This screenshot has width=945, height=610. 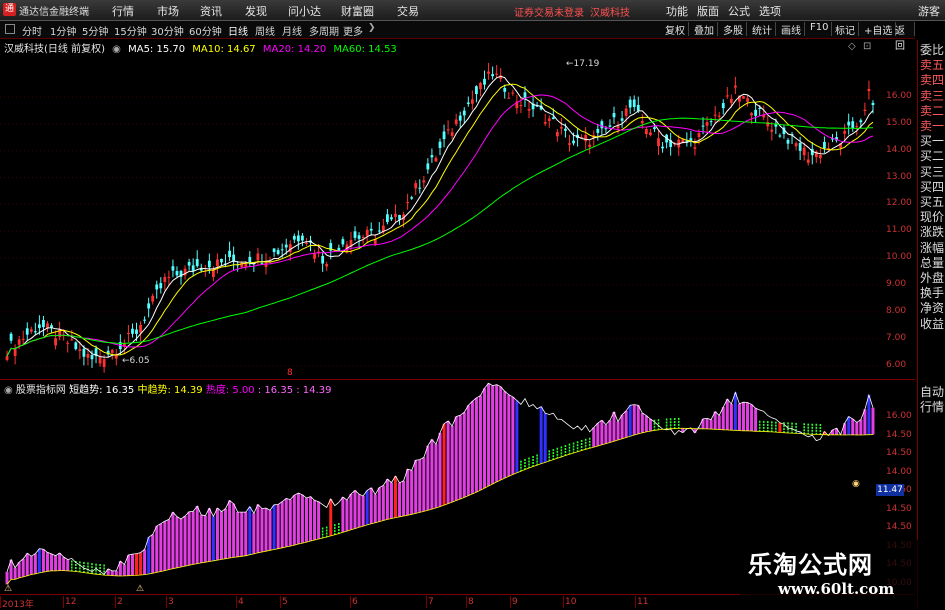 What do you see at coordinates (95, 30) in the screenshot?
I see `tab-5min: 5分钟` at bounding box center [95, 30].